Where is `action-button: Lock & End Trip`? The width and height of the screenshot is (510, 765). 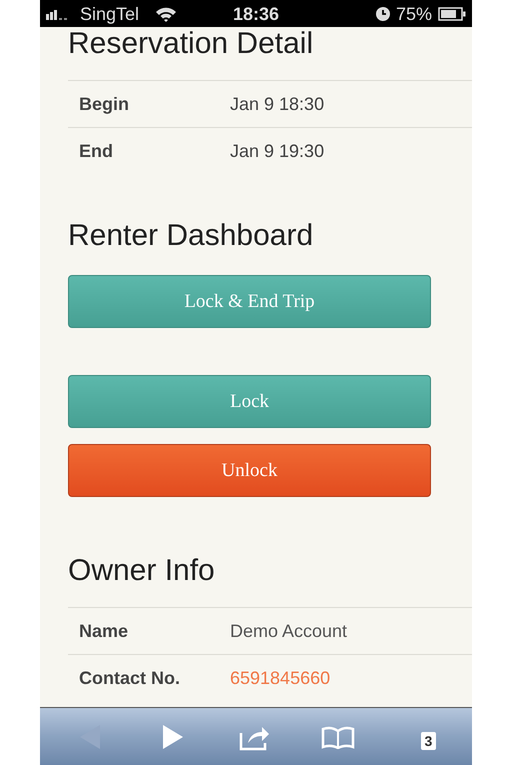 action-button: Lock & End Trip is located at coordinates (249, 301).